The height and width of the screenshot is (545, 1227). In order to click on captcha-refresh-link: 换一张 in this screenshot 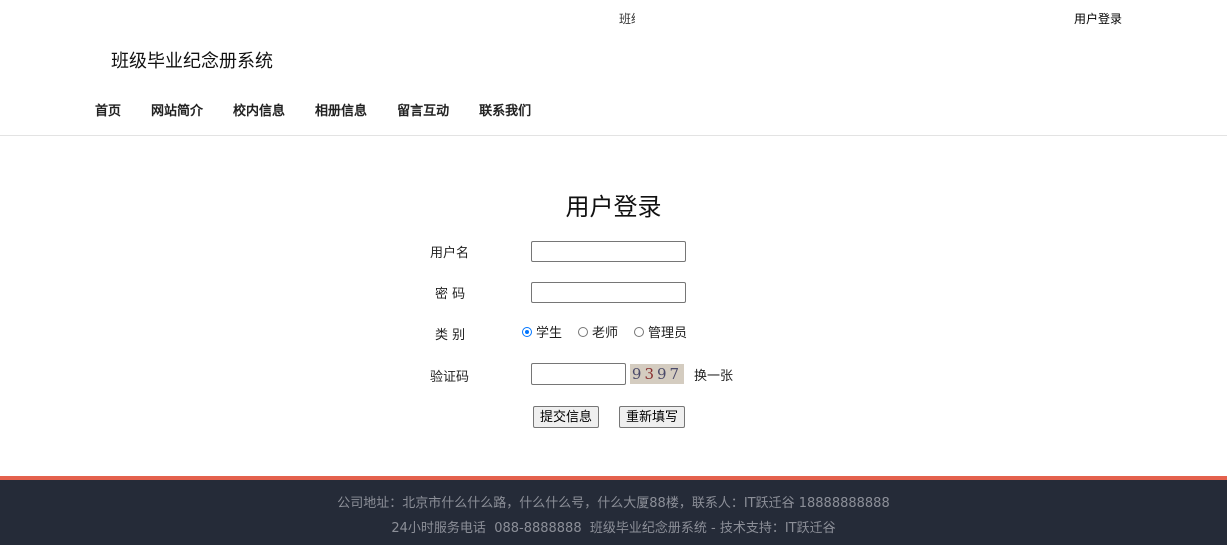, I will do `click(713, 374)`.